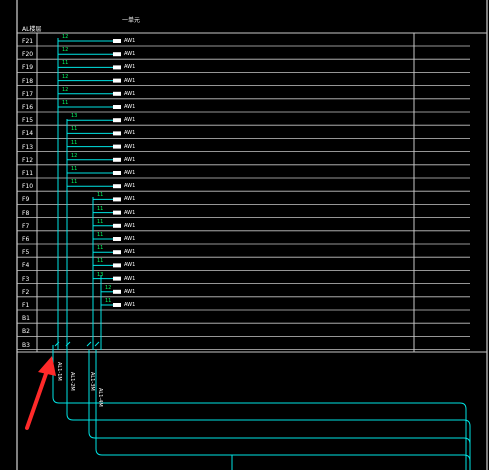 The height and width of the screenshot is (470, 489). What do you see at coordinates (26, 332) in the screenshot?
I see `floor-label: B2` at bounding box center [26, 332].